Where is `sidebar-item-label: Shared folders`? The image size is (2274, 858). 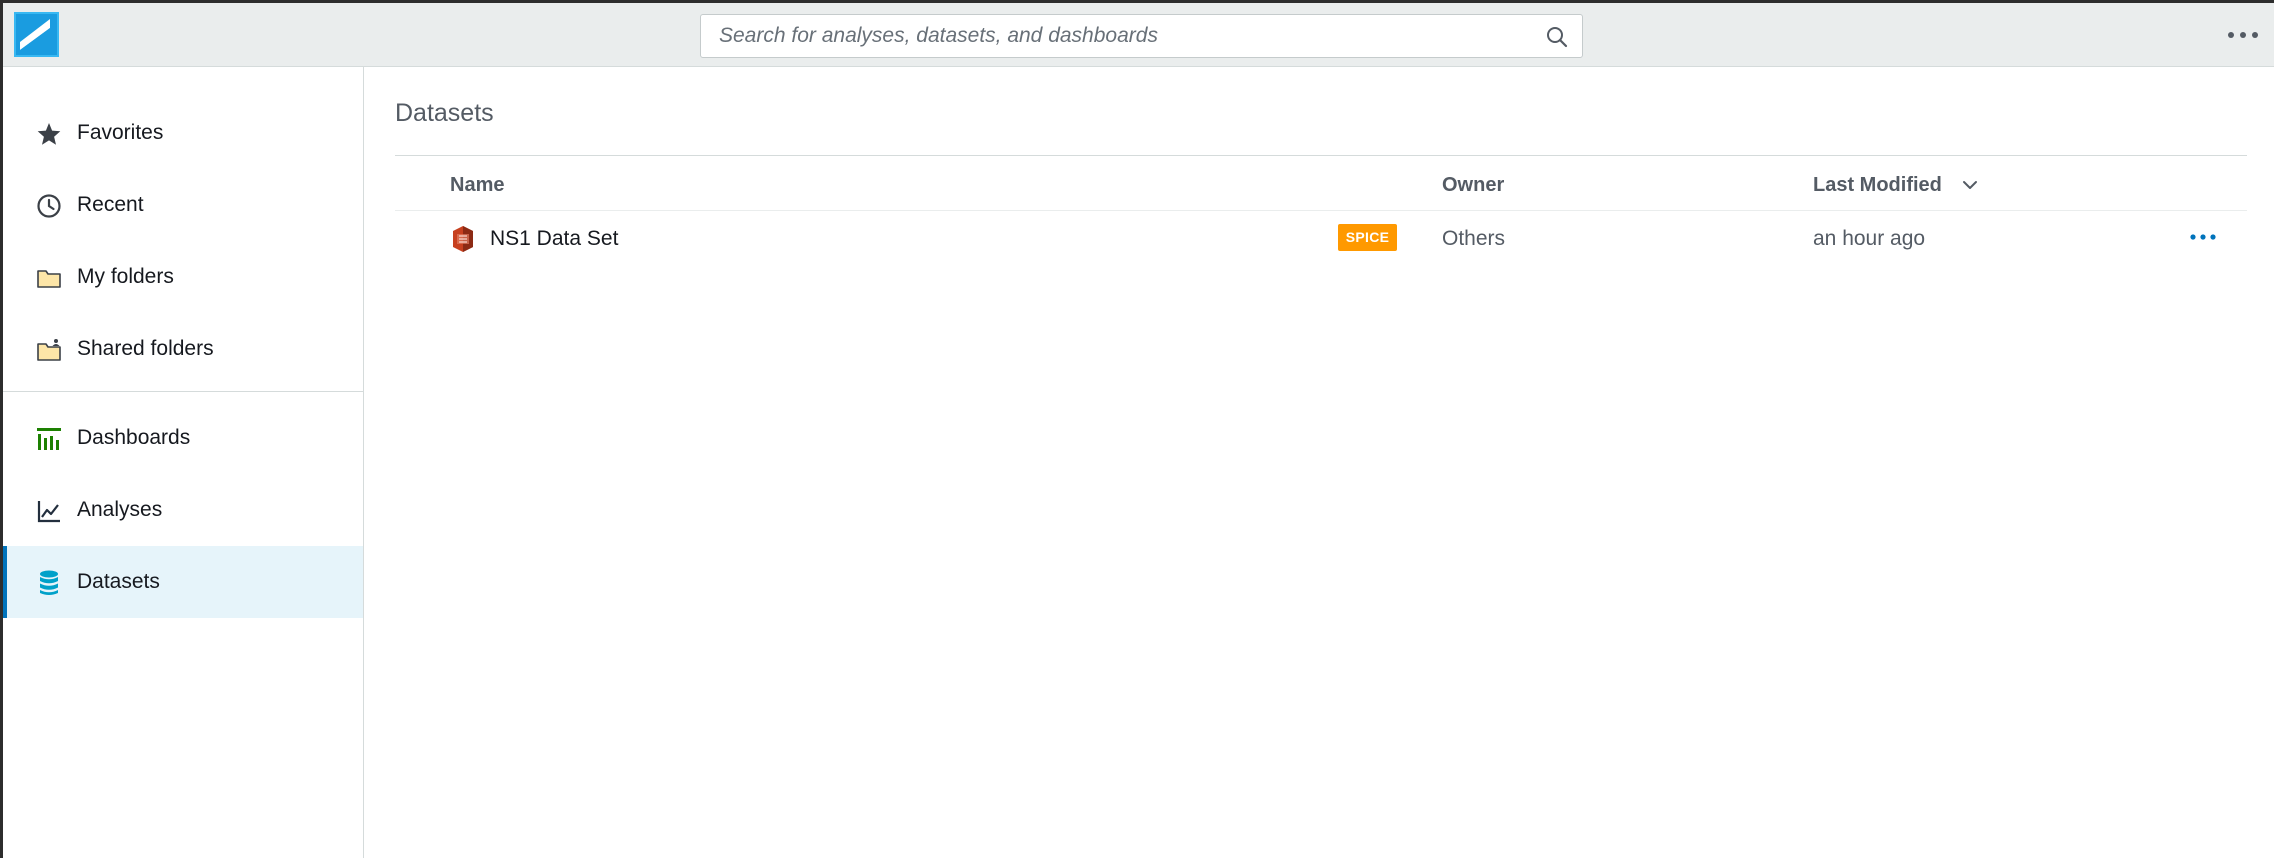 sidebar-item-label: Shared folders is located at coordinates (145, 348).